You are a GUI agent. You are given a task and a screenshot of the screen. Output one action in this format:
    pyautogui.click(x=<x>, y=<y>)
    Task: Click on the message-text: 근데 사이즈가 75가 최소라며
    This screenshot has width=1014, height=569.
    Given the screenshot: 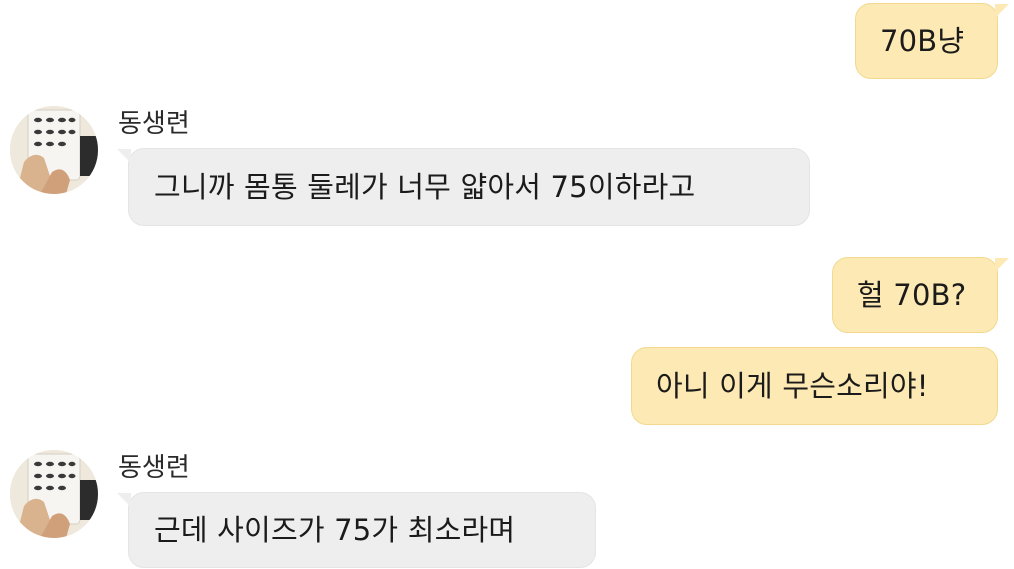 What is the action you would take?
    pyautogui.click(x=335, y=529)
    